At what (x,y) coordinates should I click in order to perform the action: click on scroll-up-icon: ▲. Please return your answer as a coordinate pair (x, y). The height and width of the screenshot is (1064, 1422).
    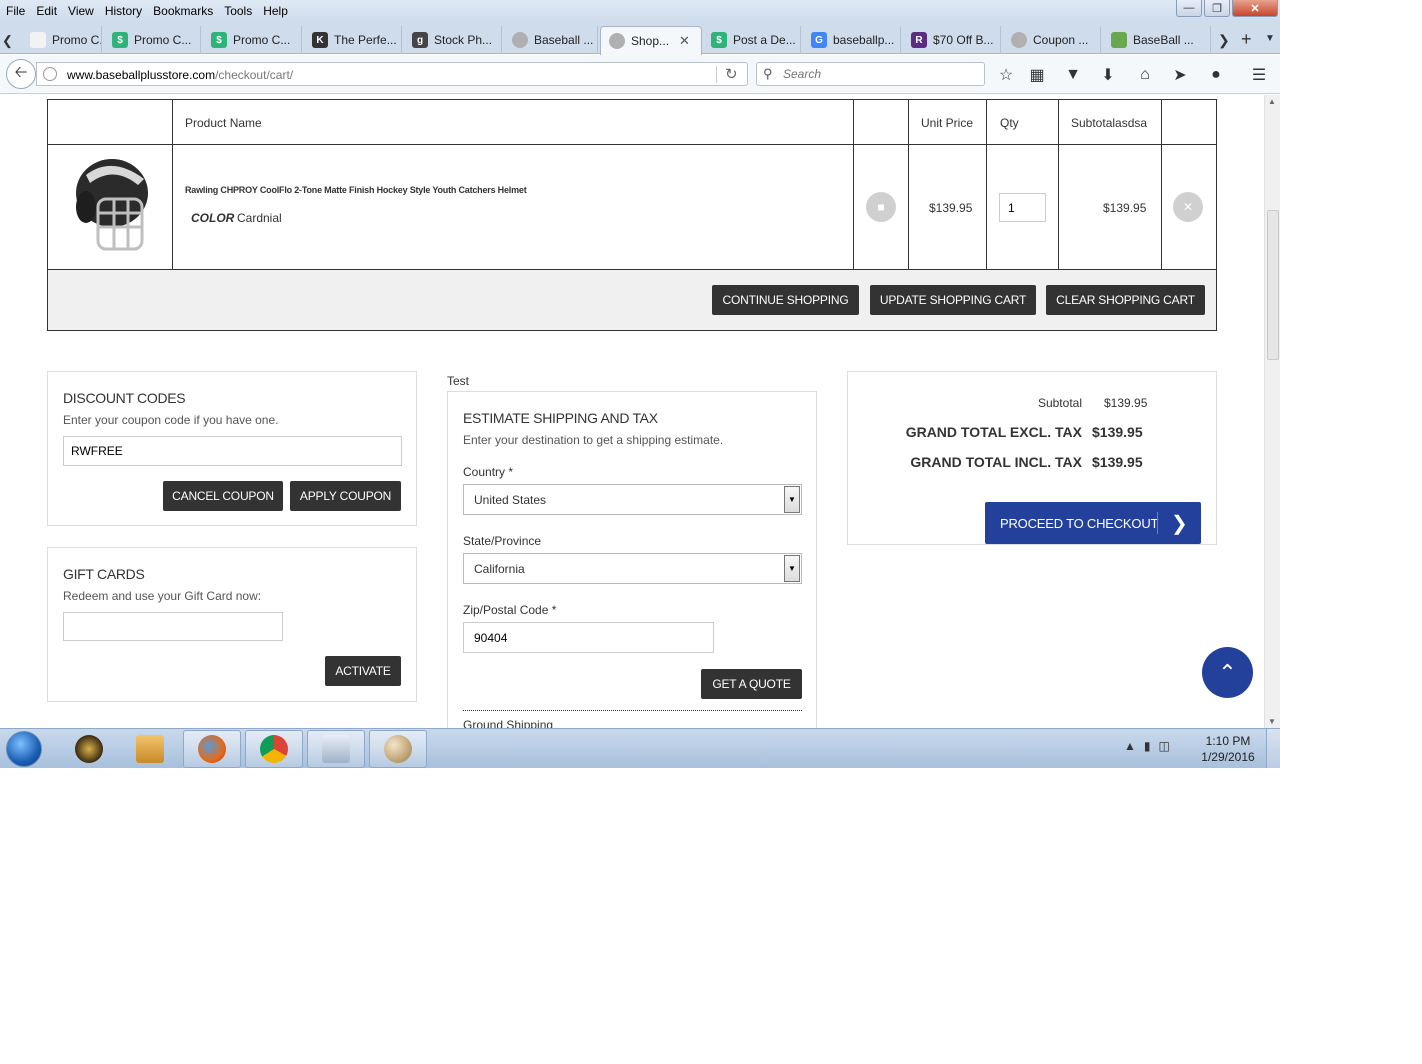
    Looking at the image, I should click on (1272, 101).